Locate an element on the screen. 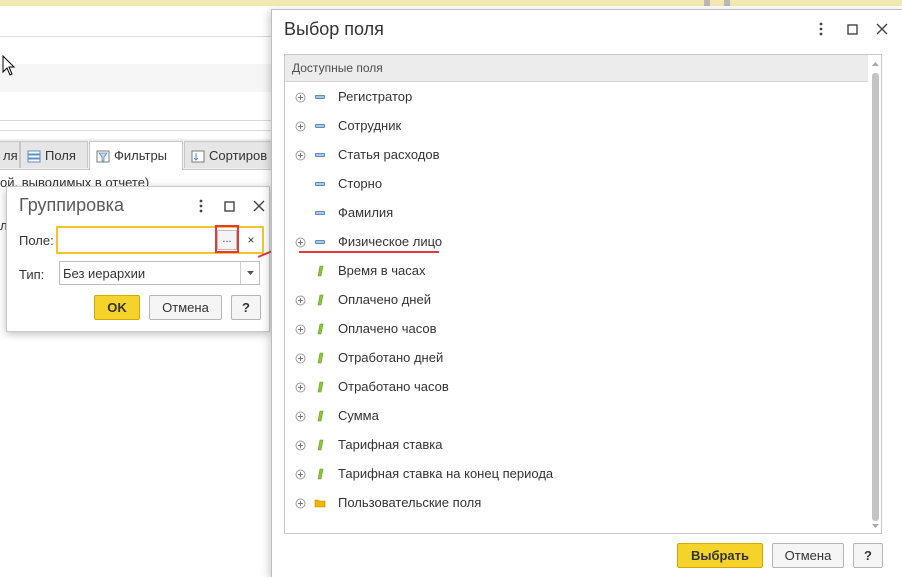 The image size is (902, 577). mouse-cursor-icon is located at coordinates (9, 65).